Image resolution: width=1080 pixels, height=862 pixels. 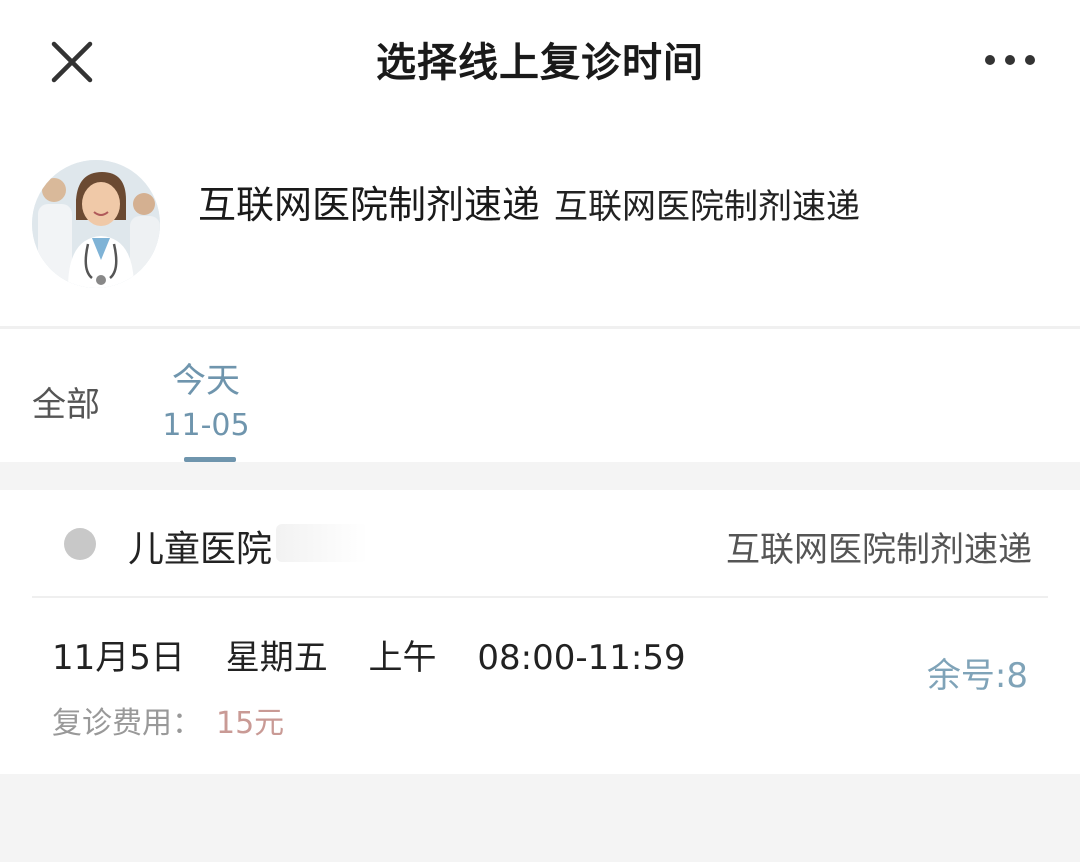 I want to click on redacted-text, so click(x=322, y=543).